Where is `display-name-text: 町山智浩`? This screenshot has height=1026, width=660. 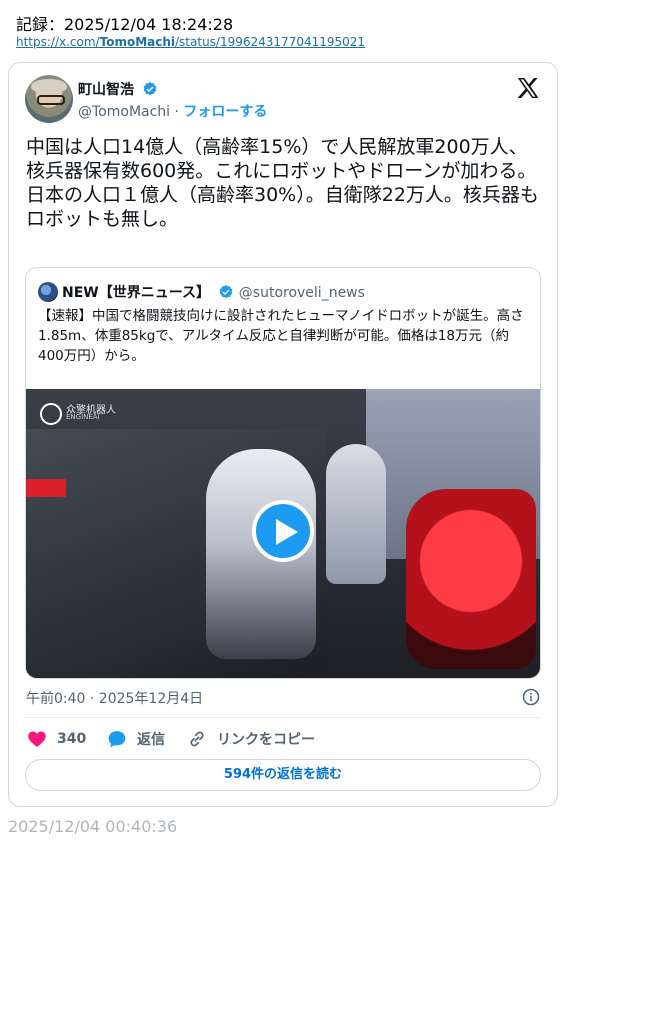
display-name-text: 町山智浩 is located at coordinates (106, 90).